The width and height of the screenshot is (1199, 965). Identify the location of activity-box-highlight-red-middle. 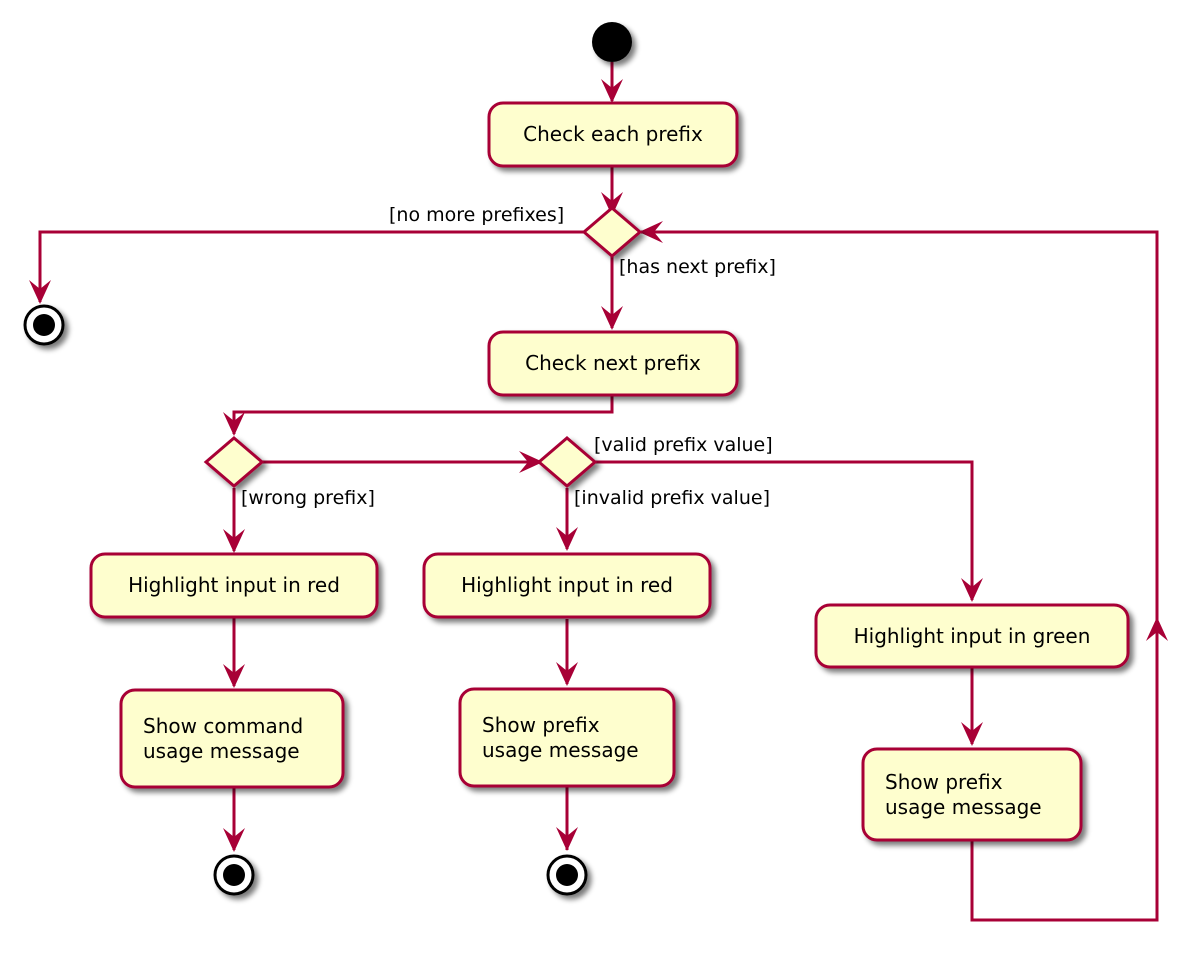
(567, 585).